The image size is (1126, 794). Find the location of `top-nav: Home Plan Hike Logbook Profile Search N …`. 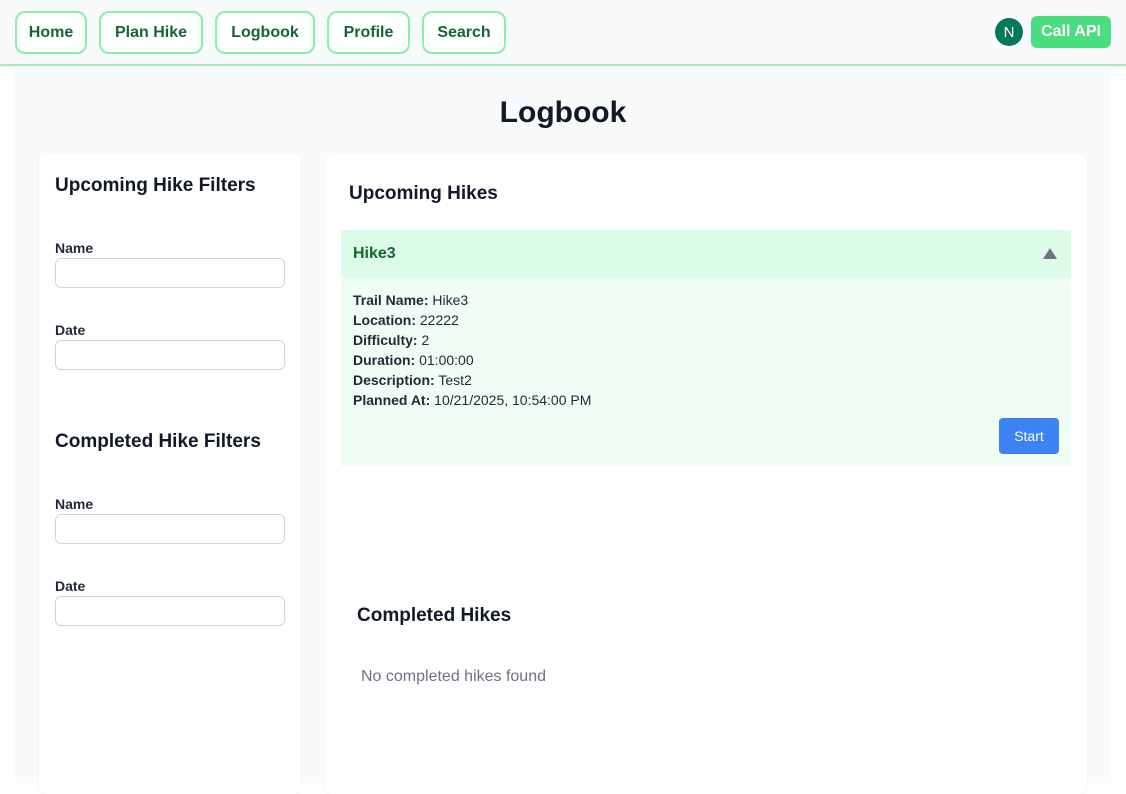

top-nav: Home Plan Hike Logbook Profile Search N … is located at coordinates (563, 33).